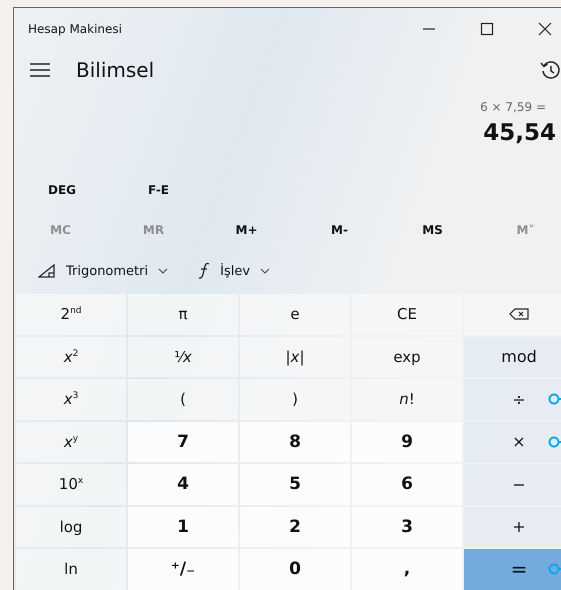 This screenshot has width=561, height=590. What do you see at coordinates (519, 133) in the screenshot?
I see `result-display: 45,54` at bounding box center [519, 133].